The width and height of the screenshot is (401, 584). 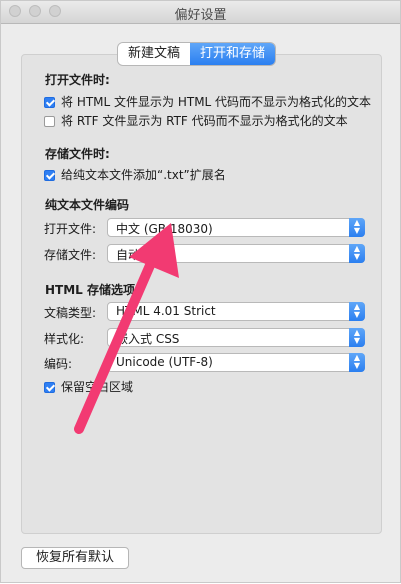 I want to click on html-encoding-value: Unicode (UTF-8), so click(x=164, y=362).